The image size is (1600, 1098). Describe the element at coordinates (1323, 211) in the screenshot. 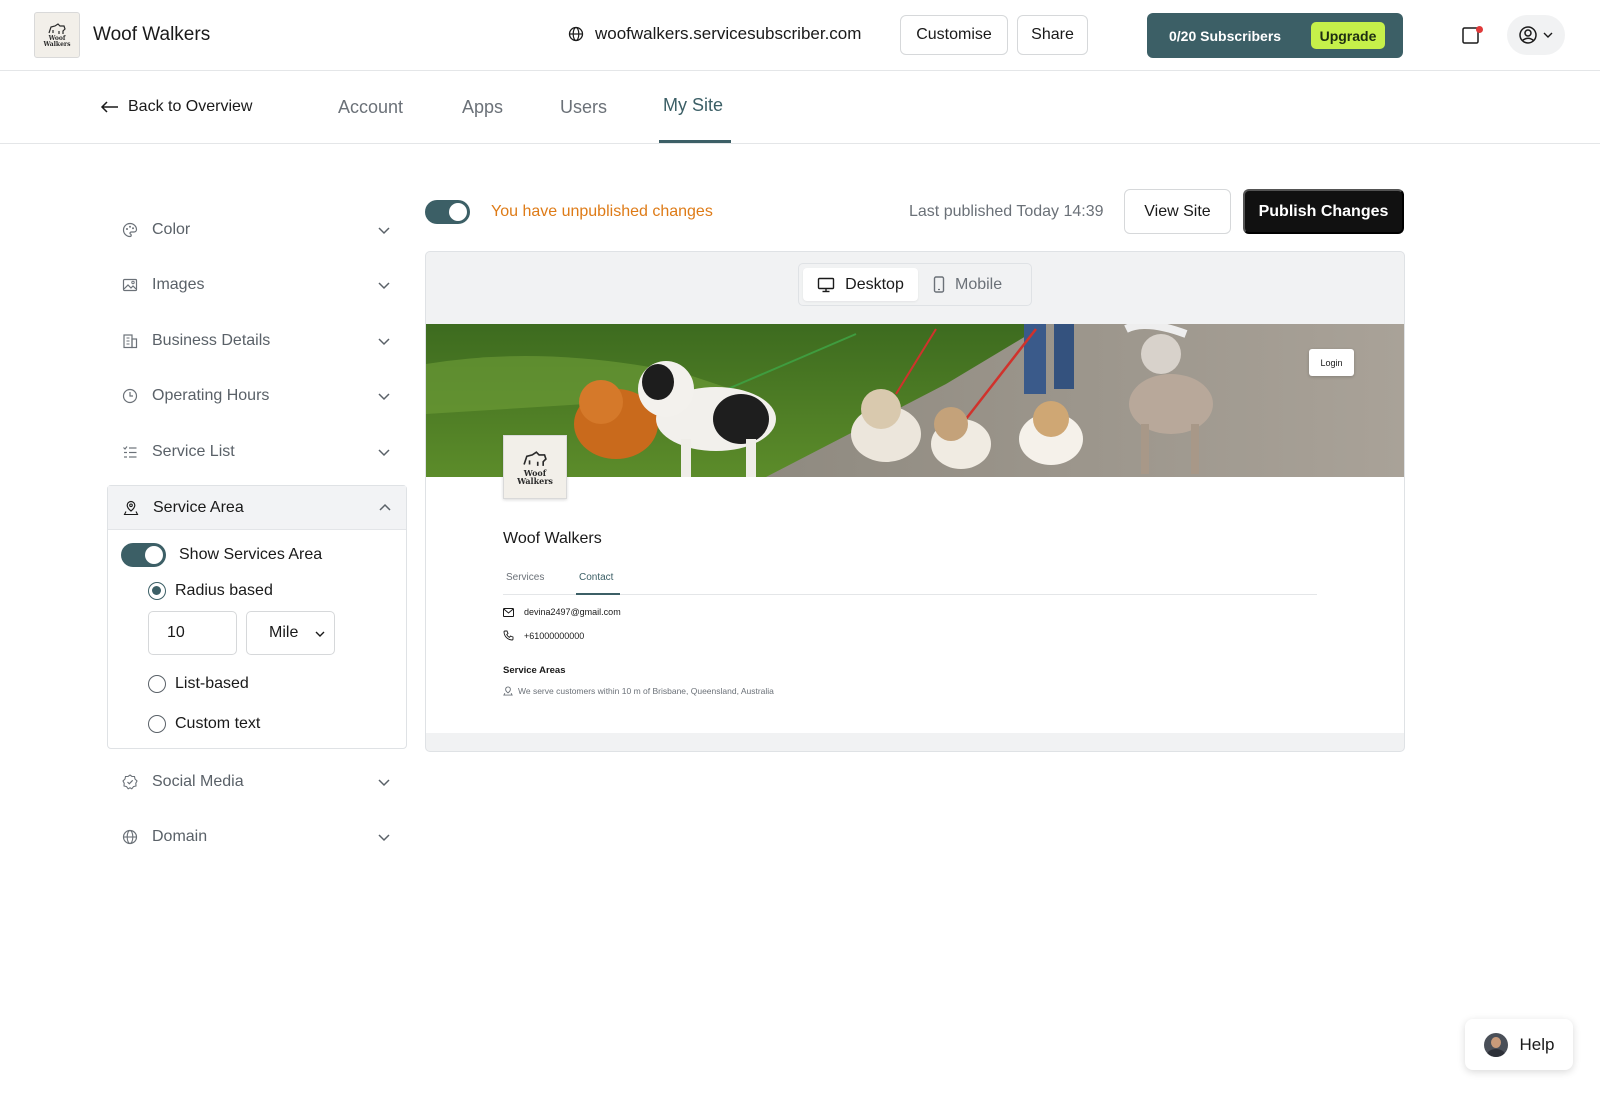

I see `publish-changes-button: Publish Changes` at that location.